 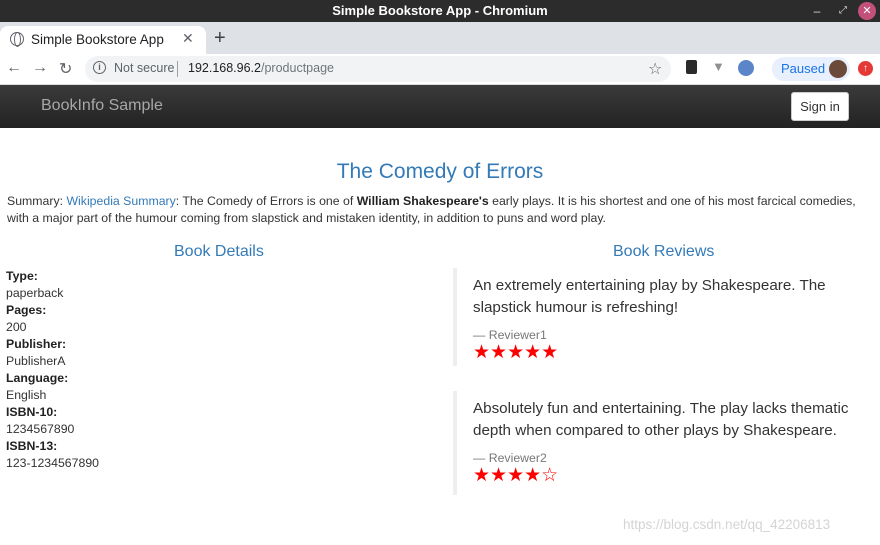 I want to click on tab-title: Simple Bookstore App, so click(x=97, y=39).